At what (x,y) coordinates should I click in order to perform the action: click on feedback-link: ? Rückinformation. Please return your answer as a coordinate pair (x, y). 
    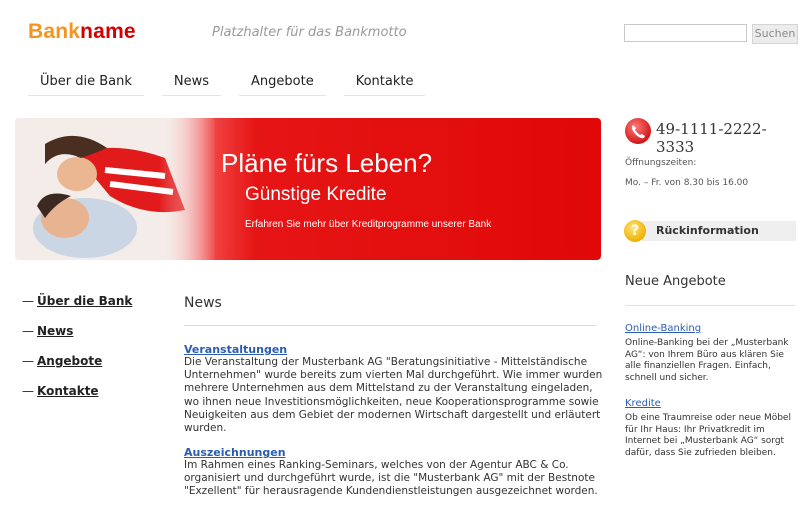
    Looking at the image, I should click on (710, 231).